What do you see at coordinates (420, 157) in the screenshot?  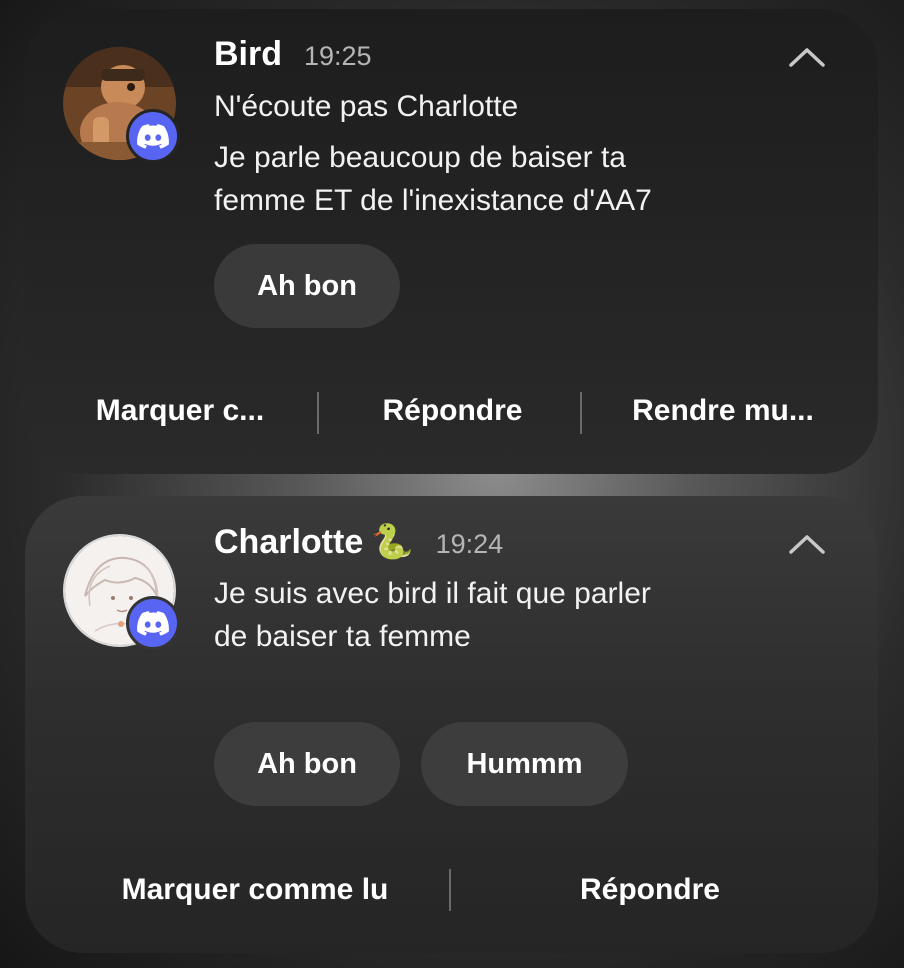 I see `message-line: Je parle beaucoup de baiser ta` at bounding box center [420, 157].